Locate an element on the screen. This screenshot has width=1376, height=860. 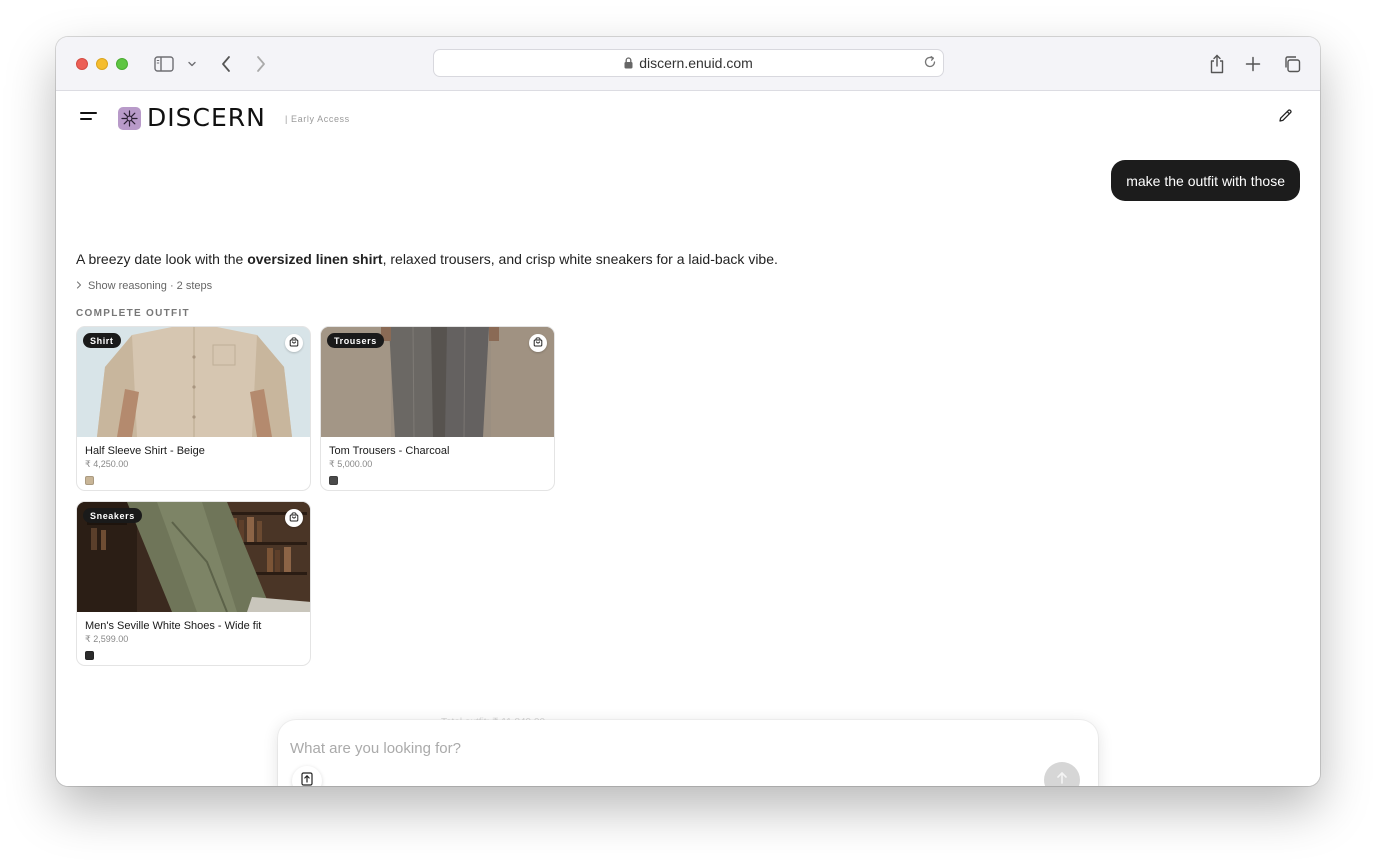
category-tag: Sneakers is located at coordinates (112, 515).